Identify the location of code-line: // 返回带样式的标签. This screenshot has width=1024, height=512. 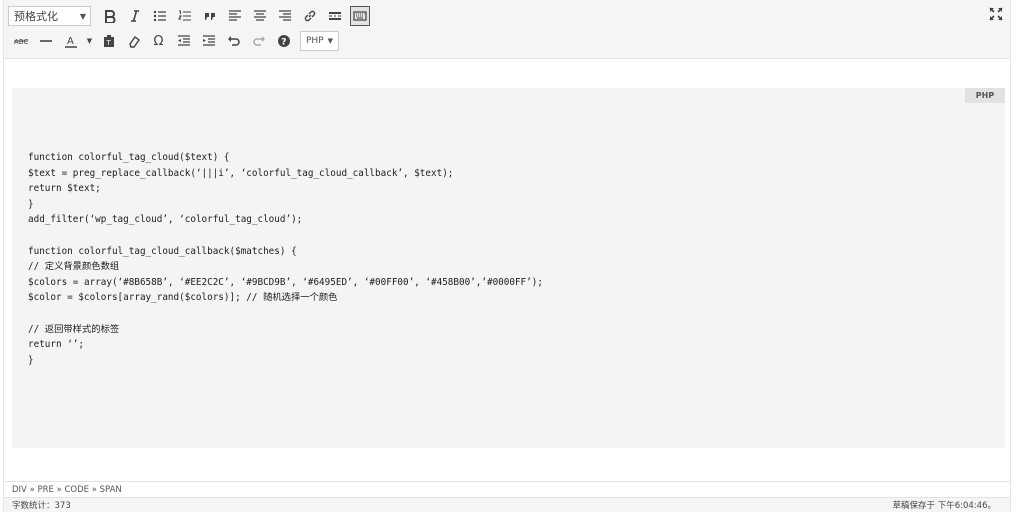
(74, 329).